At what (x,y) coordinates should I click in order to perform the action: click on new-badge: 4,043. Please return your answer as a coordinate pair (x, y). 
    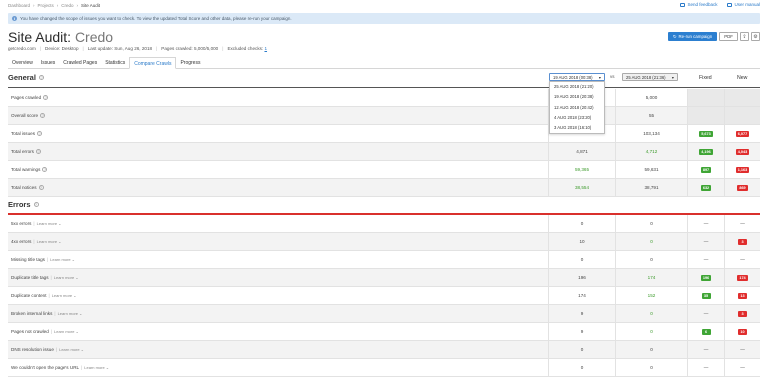
    Looking at the image, I should click on (742, 151).